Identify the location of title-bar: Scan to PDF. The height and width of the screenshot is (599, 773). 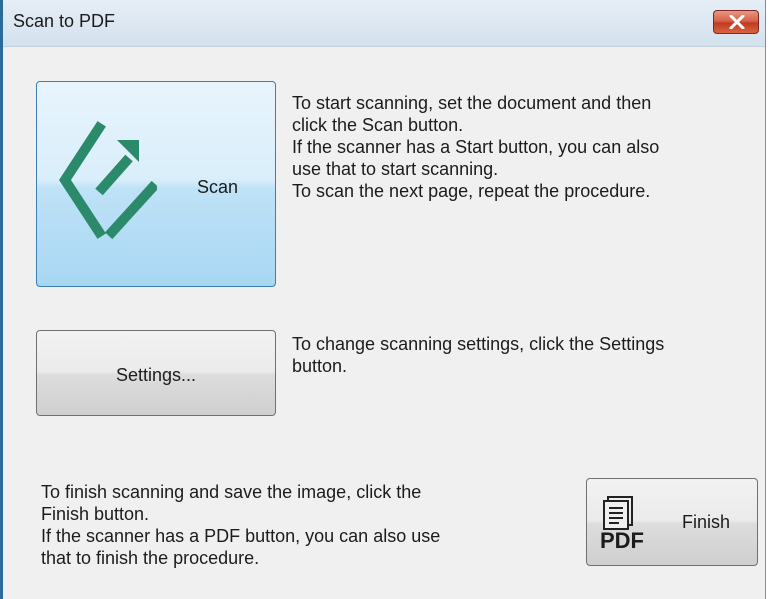
(384, 23).